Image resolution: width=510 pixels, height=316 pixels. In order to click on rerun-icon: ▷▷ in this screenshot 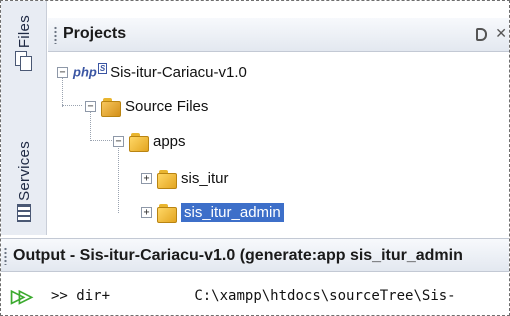, I will do `click(22, 296)`.